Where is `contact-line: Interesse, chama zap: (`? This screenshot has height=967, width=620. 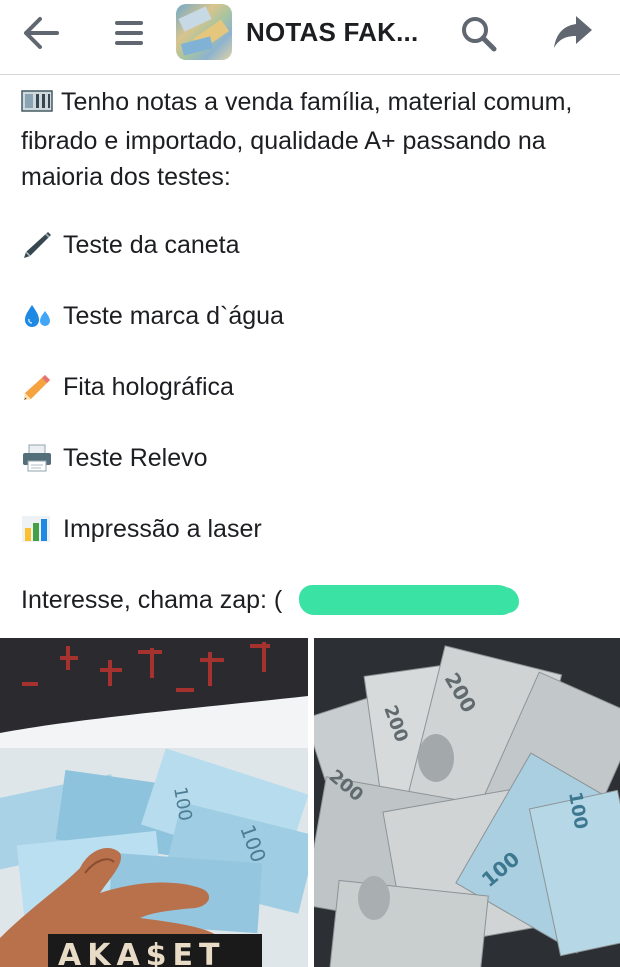 contact-line: Interesse, chama zap: ( is located at coordinates (311, 600).